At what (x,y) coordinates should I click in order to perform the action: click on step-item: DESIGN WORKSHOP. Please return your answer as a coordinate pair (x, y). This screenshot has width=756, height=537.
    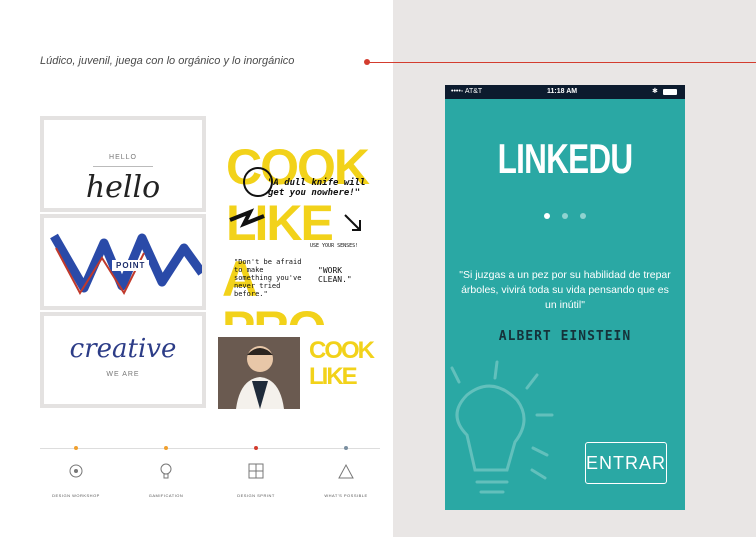
    Looking at the image, I should click on (76, 472).